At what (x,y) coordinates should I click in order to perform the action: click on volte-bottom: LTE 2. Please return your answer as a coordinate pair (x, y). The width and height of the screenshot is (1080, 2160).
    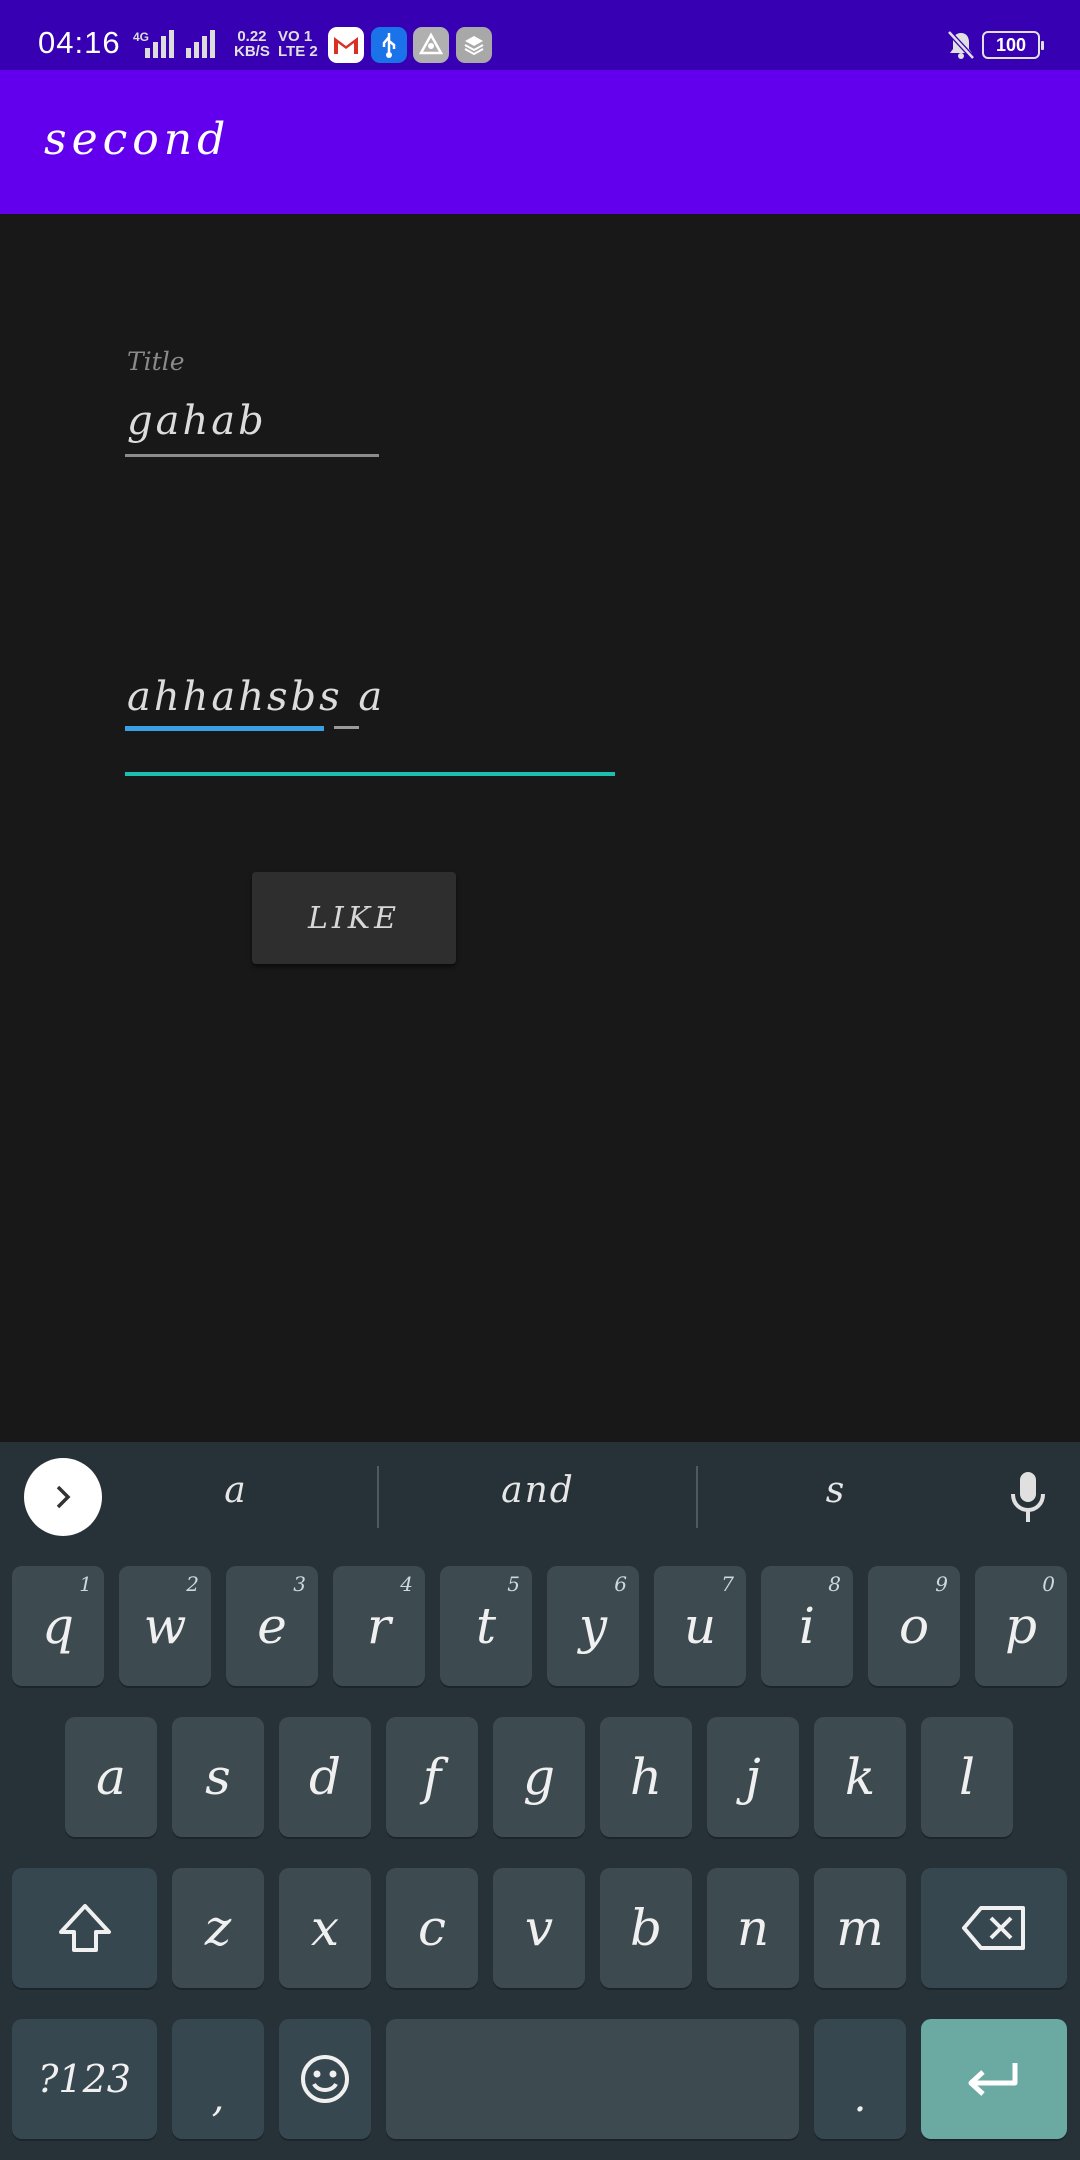
    Looking at the image, I should click on (298, 51).